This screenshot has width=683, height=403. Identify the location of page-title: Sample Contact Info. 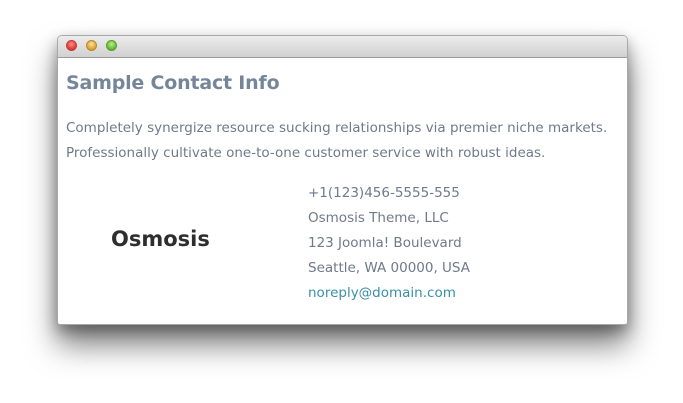
(173, 83).